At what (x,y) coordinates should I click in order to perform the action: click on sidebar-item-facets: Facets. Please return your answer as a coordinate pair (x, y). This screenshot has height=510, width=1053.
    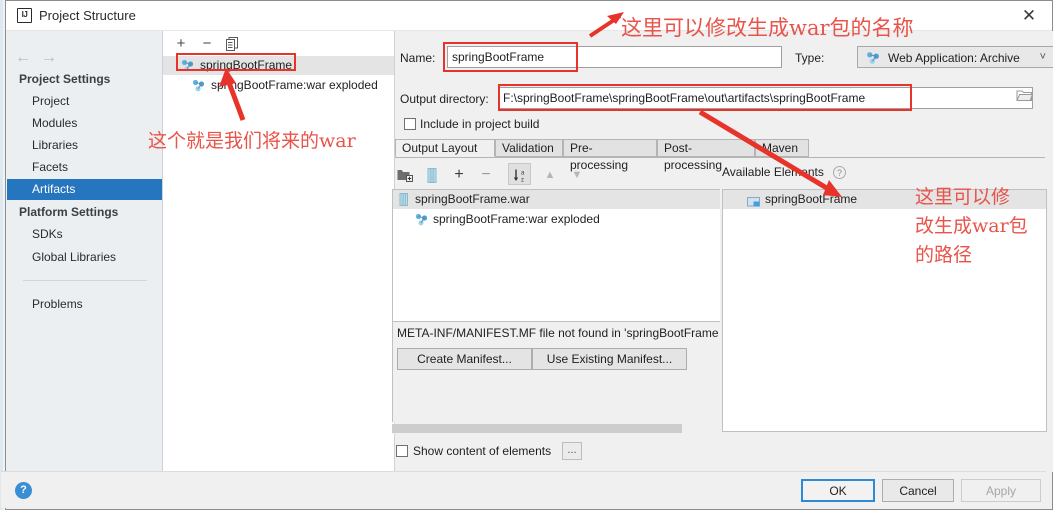
    Looking at the image, I should click on (84, 167).